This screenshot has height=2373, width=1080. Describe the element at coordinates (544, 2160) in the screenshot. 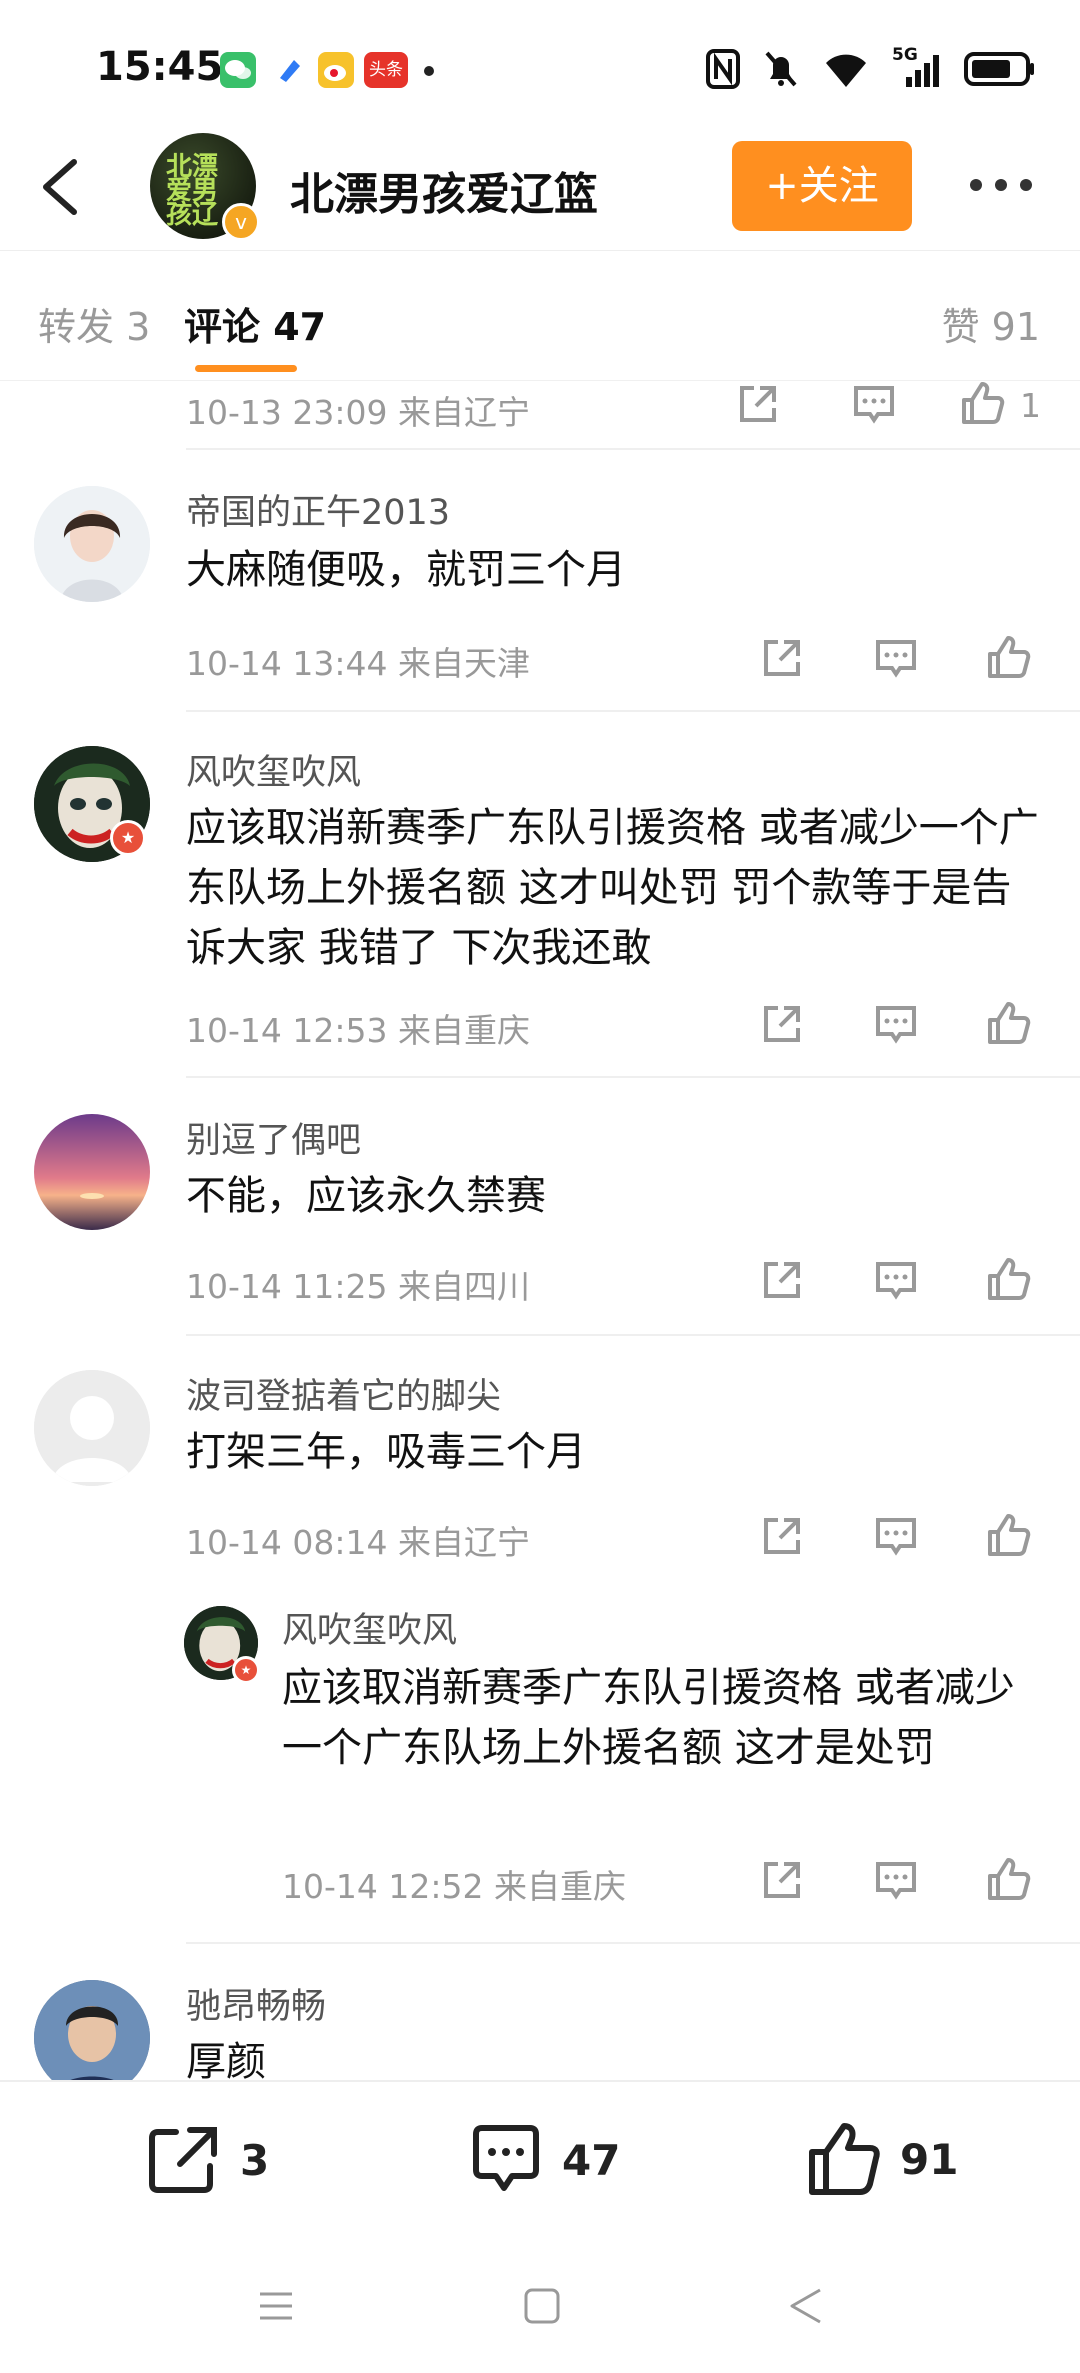

I see `comment-action: 47` at that location.